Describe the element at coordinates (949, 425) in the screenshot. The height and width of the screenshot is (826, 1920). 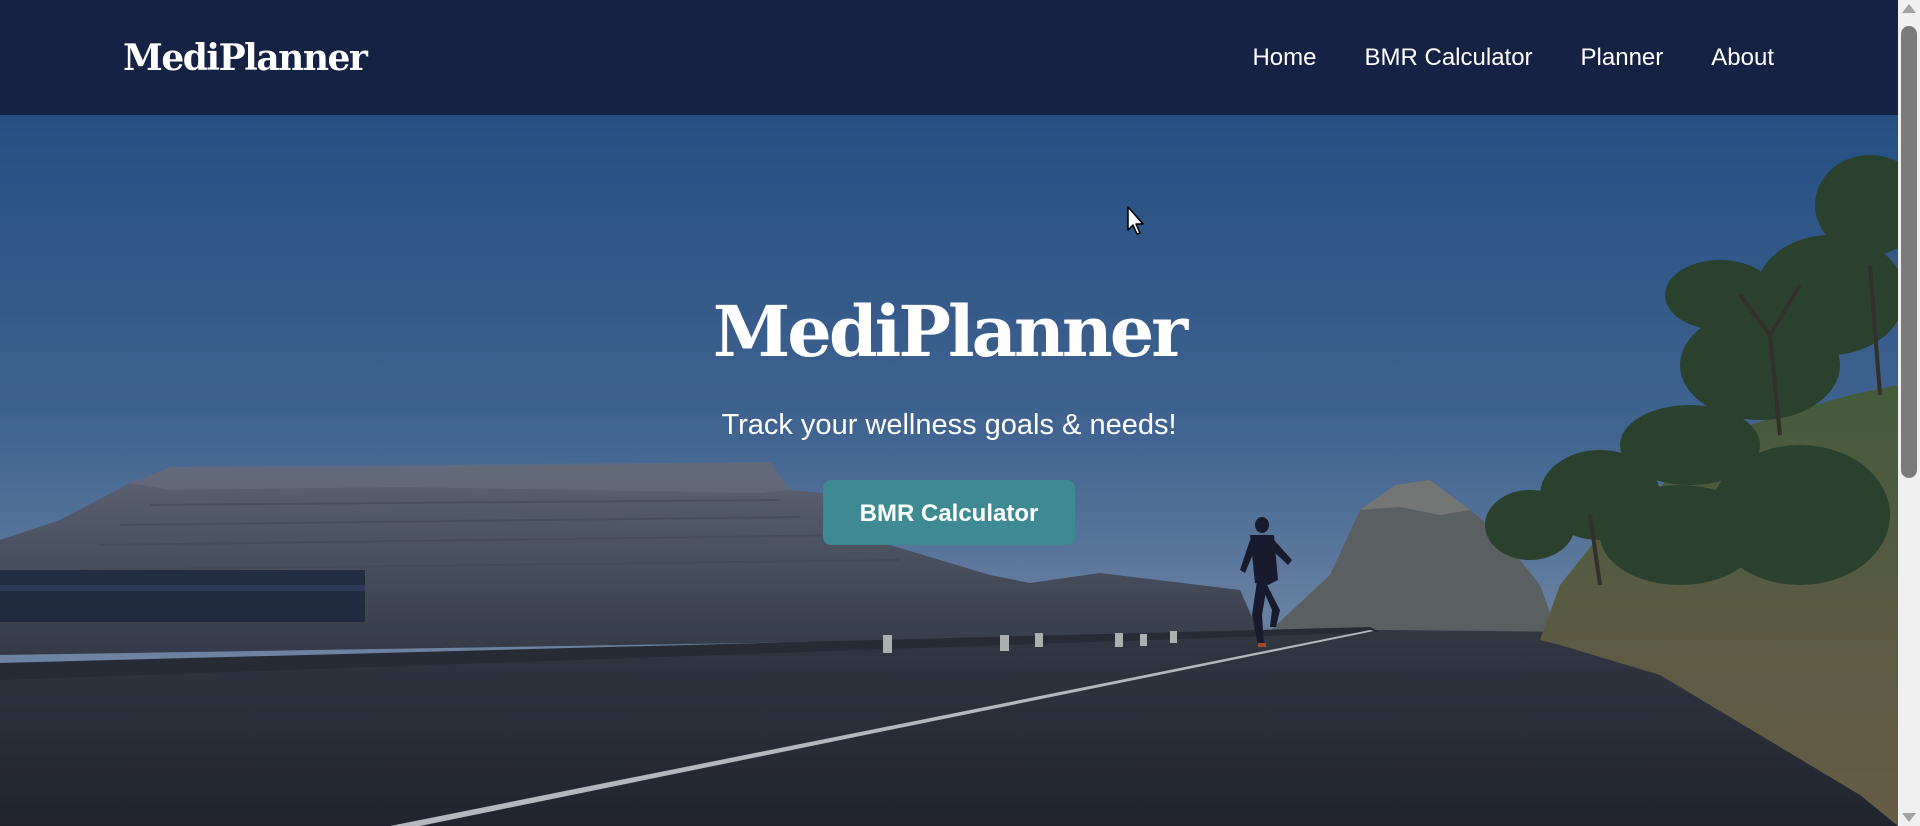
I see `hero-subtitle: Track your wellness goals & needs!` at that location.